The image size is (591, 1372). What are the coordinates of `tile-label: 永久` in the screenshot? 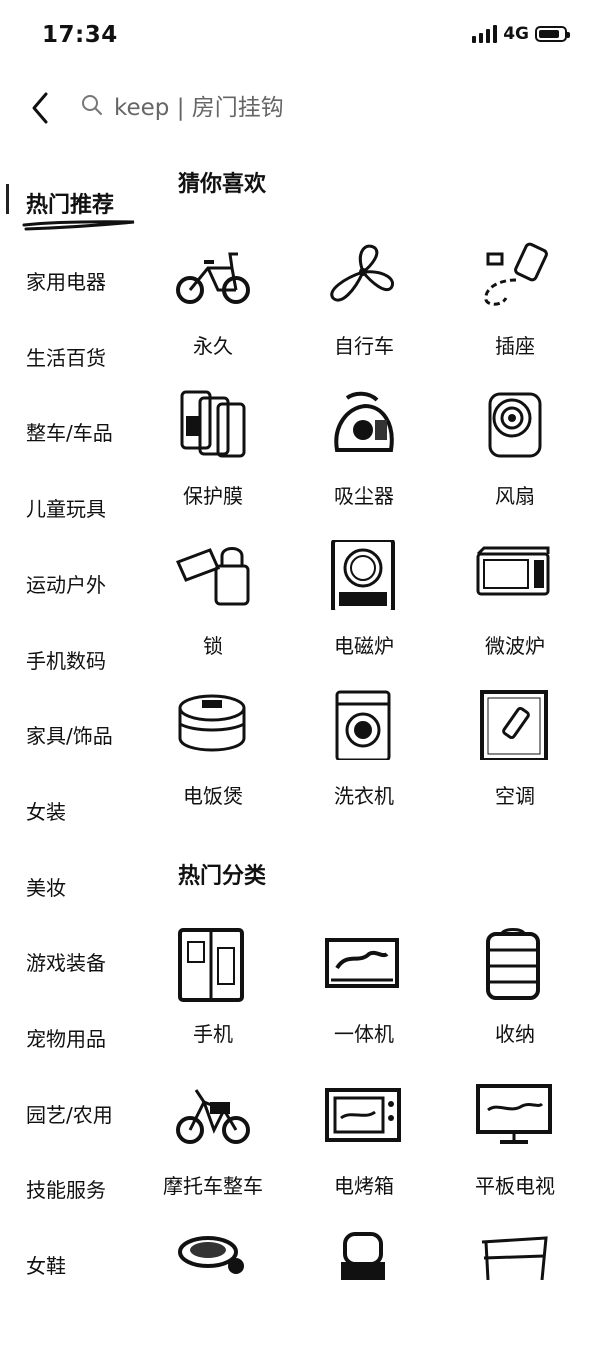 It's located at (213, 346).